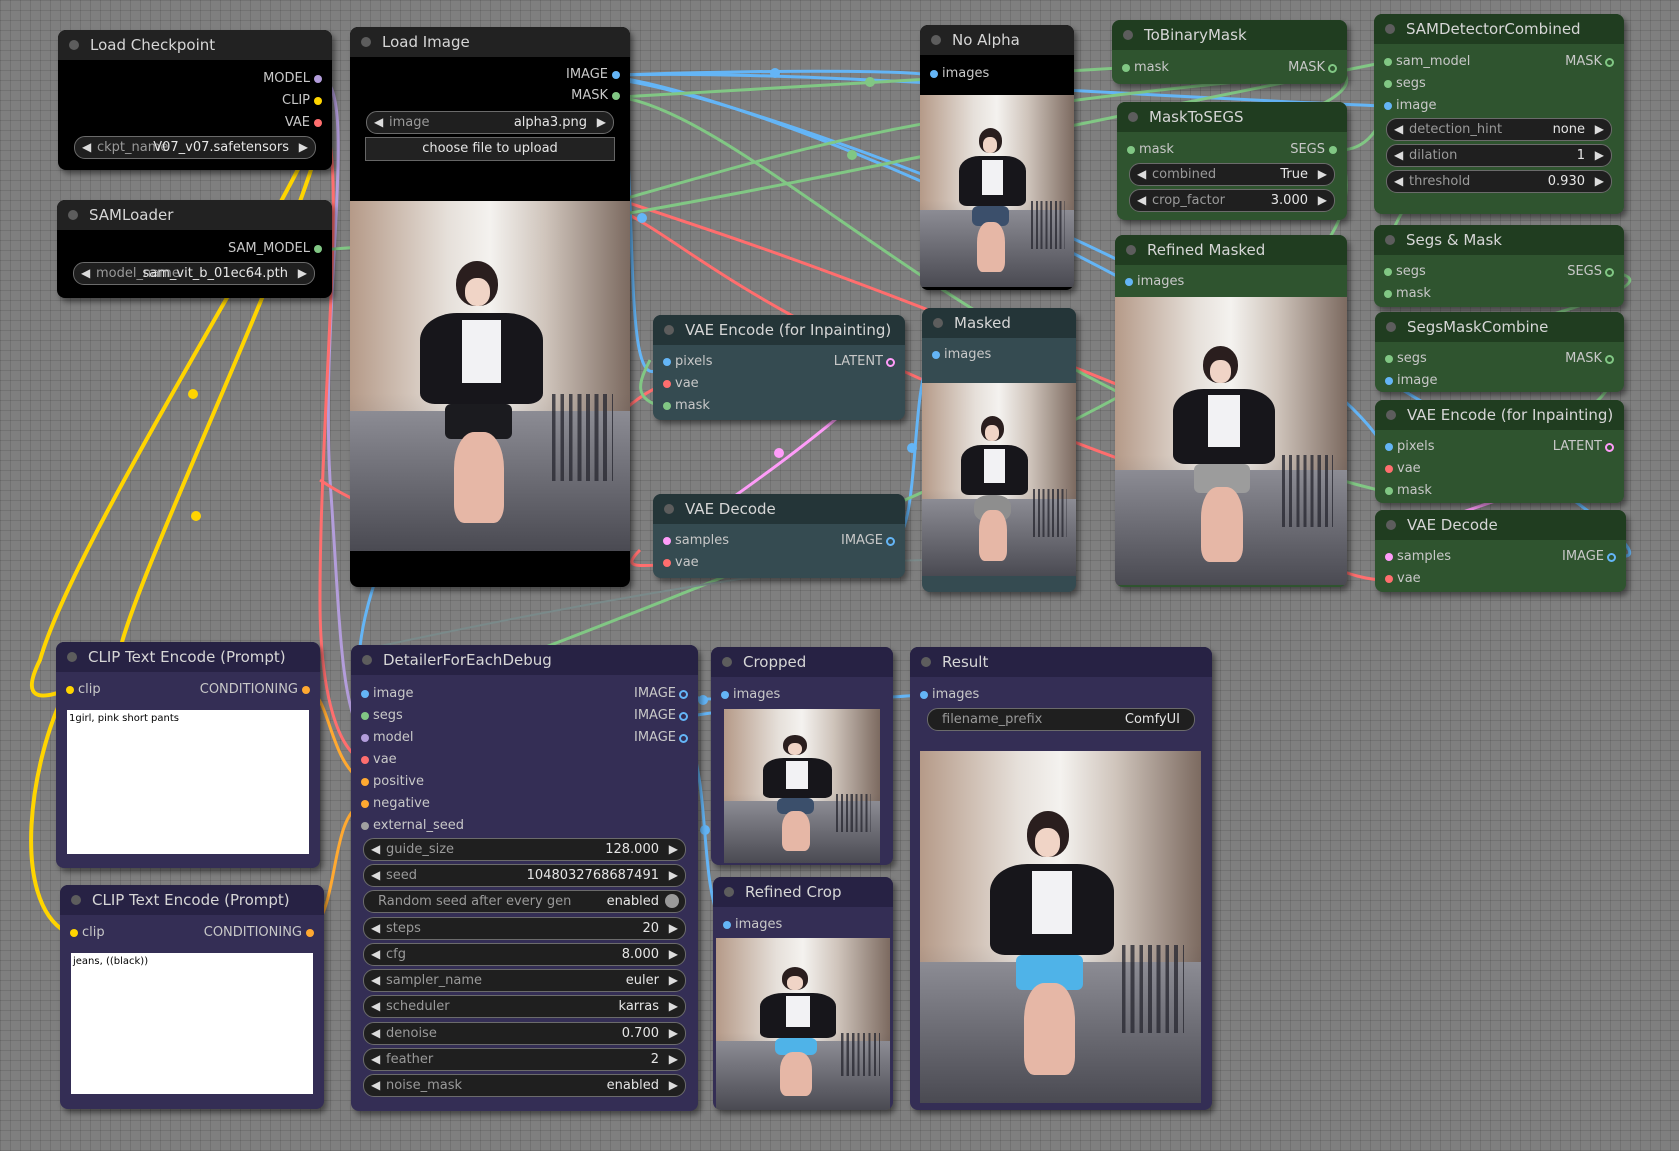  Describe the element at coordinates (1427, 62) in the screenshot. I see `input-sam-model: sam_model` at that location.